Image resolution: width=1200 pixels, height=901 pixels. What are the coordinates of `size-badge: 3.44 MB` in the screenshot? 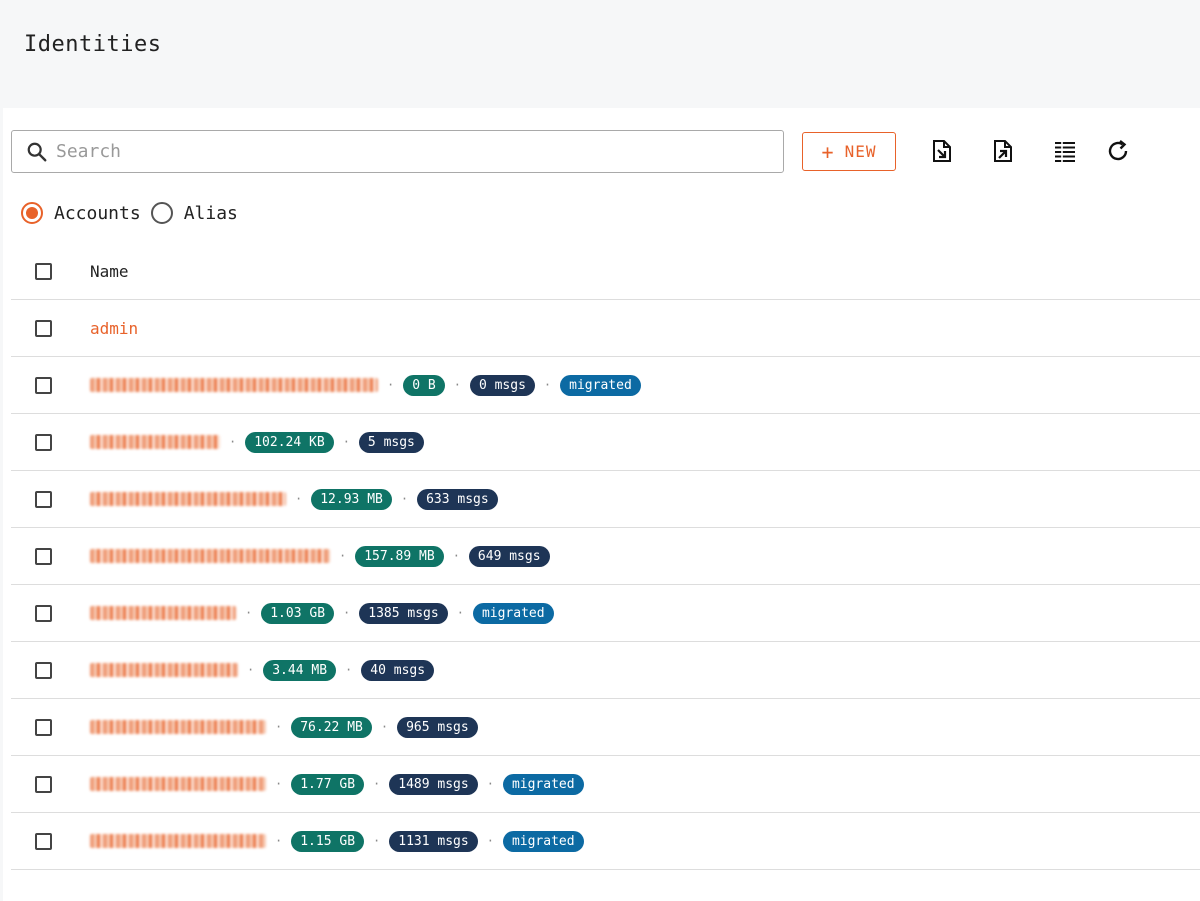 It's located at (300, 670).